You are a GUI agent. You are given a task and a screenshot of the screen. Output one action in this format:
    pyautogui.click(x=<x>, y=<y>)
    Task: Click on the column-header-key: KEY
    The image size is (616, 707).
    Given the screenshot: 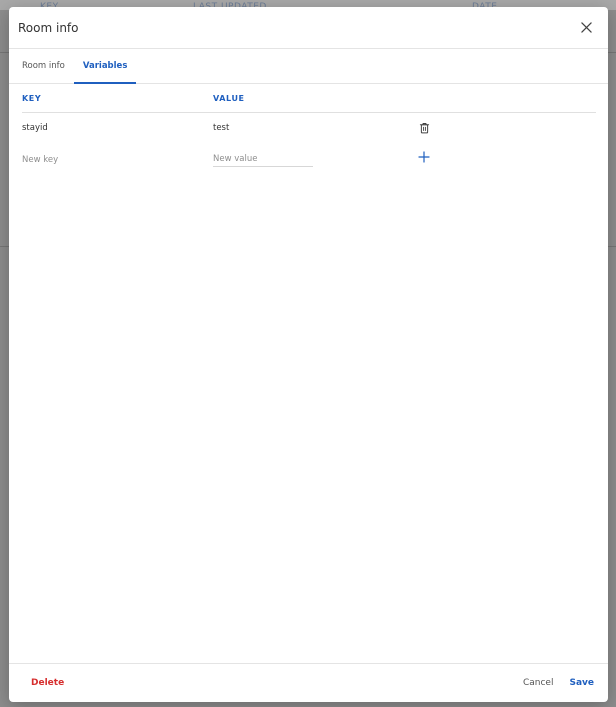 What is the action you would take?
    pyautogui.click(x=32, y=98)
    